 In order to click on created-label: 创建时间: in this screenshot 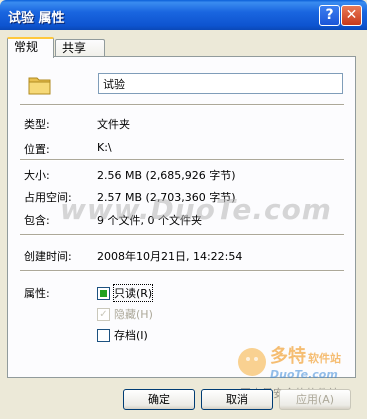, I will do `click(48, 256)`.